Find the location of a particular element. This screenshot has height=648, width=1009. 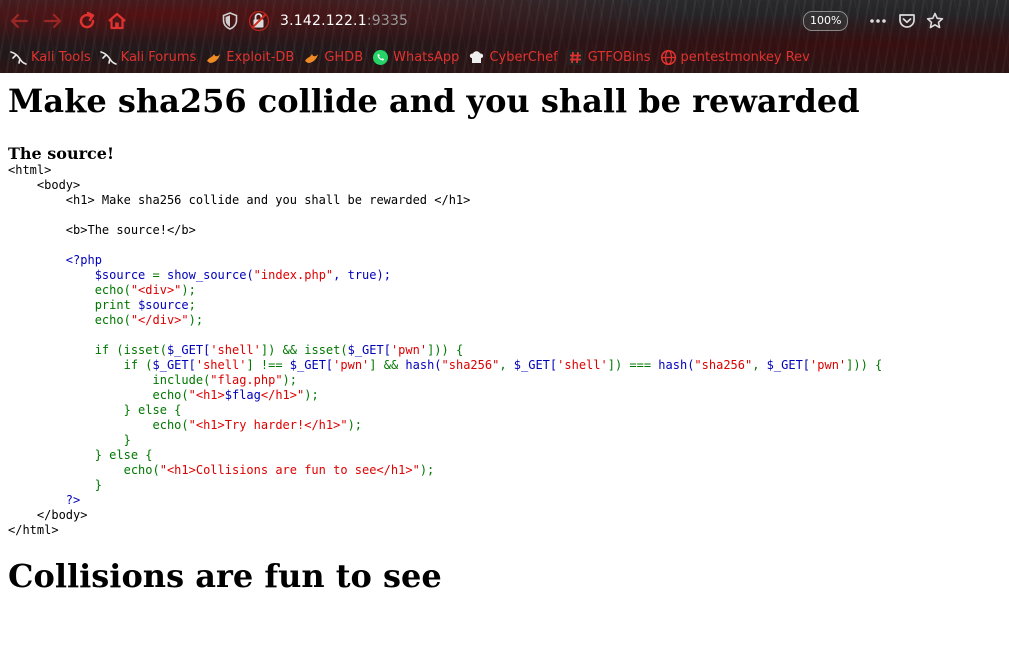

code-token: if ( is located at coordinates (138, 365).